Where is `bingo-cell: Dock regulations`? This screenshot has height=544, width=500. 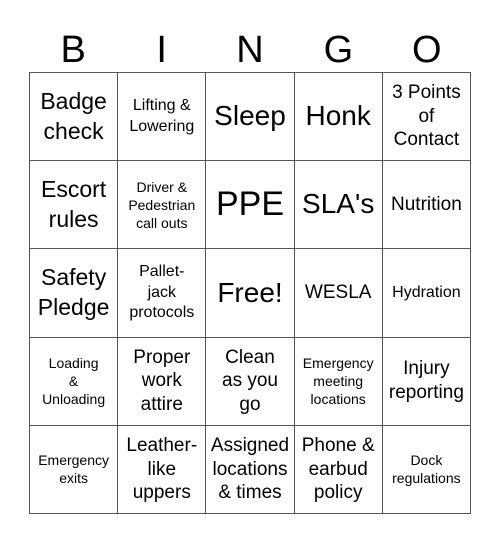
bingo-cell: Dock regulations is located at coordinates (426, 469).